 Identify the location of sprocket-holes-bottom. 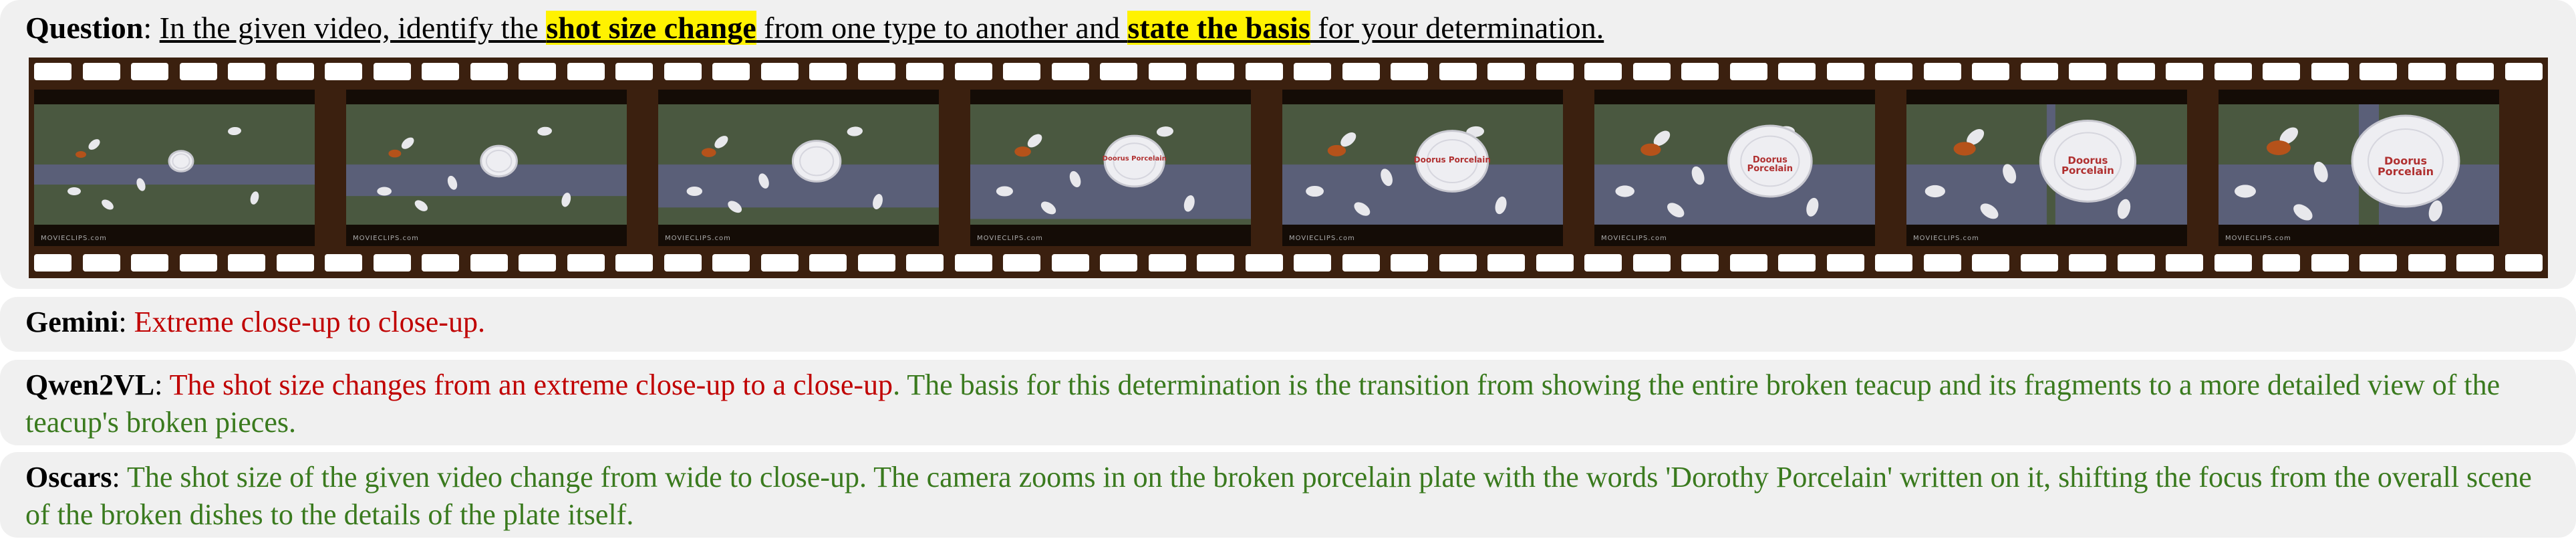
(1288, 263).